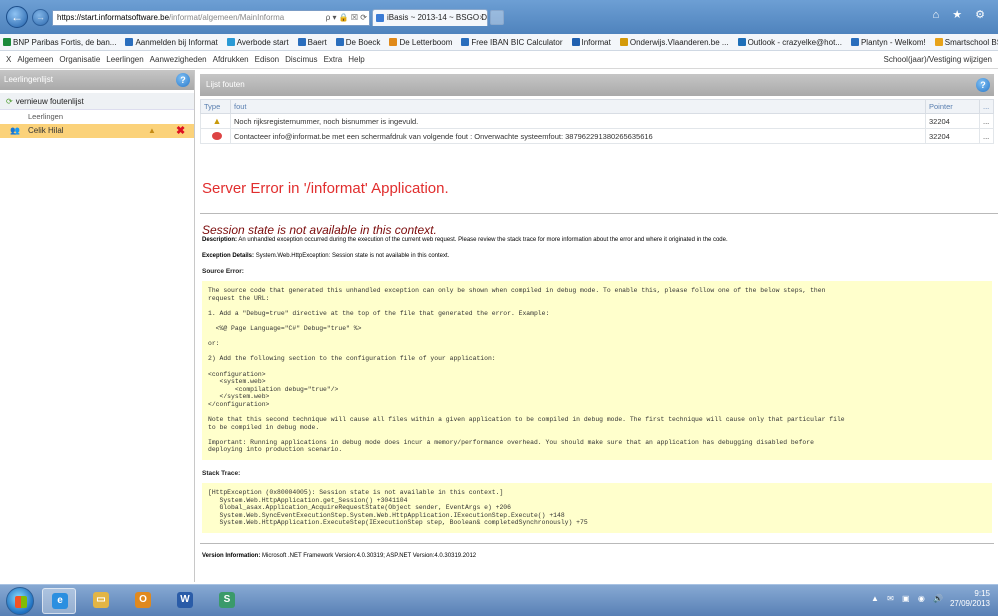 This screenshot has height=616, width=998. Describe the element at coordinates (15, 130) in the screenshot. I see `person-icon: 👥` at that location.